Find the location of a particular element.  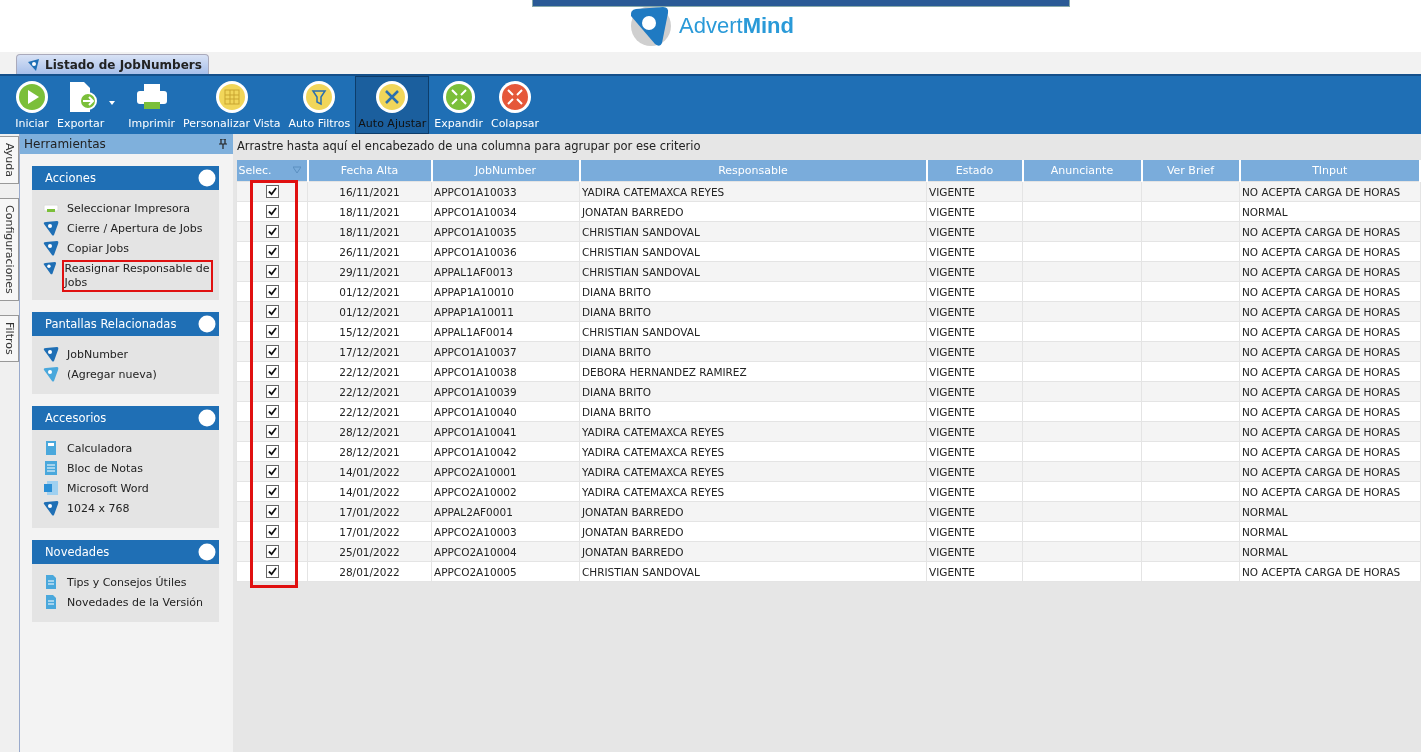

sidebar-link: Novedades de la Versión is located at coordinates (135, 603).